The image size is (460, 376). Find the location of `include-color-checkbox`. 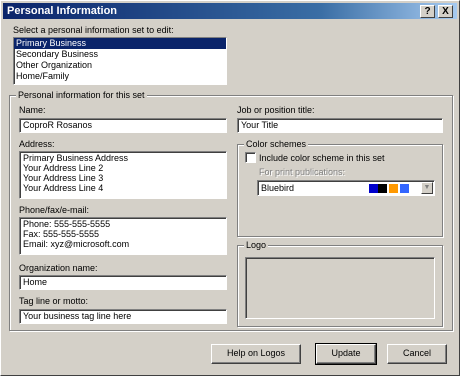

include-color-checkbox is located at coordinates (250, 157).